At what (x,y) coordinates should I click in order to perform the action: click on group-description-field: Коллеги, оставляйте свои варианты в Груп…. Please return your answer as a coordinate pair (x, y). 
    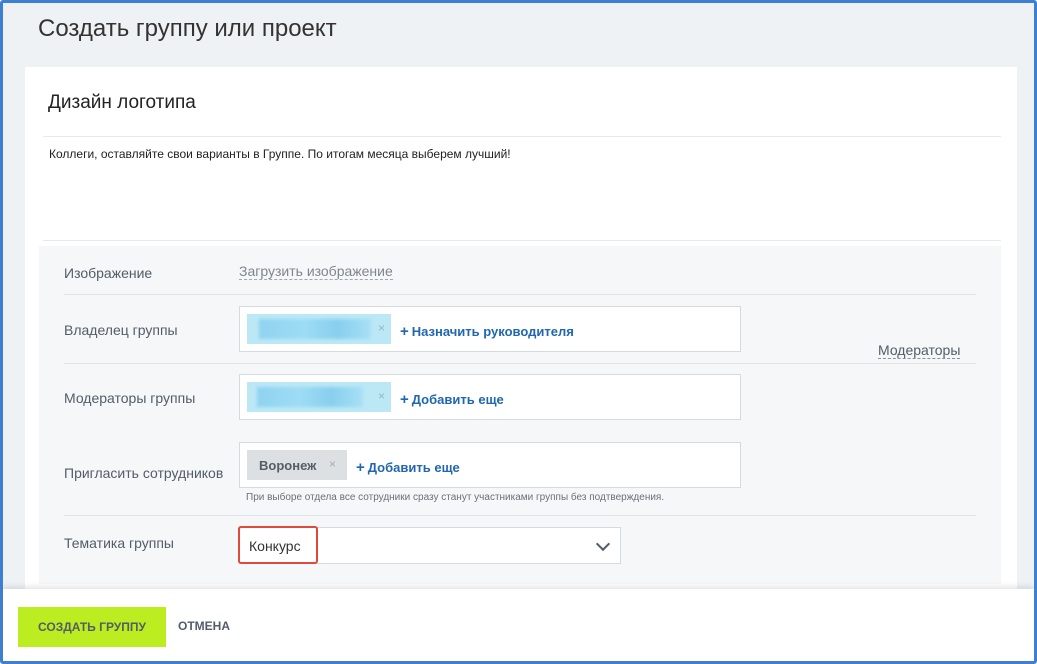
    Looking at the image, I should click on (280, 154).